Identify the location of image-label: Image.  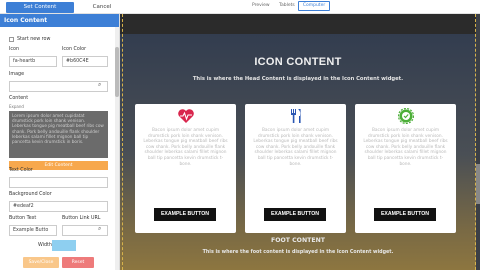
(17, 74).